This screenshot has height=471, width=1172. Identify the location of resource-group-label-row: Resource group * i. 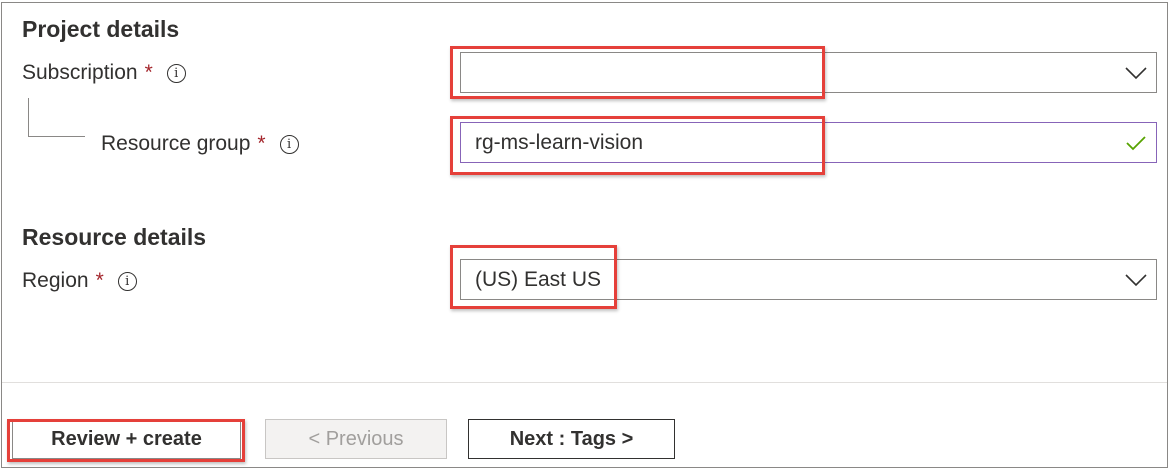
(200, 144).